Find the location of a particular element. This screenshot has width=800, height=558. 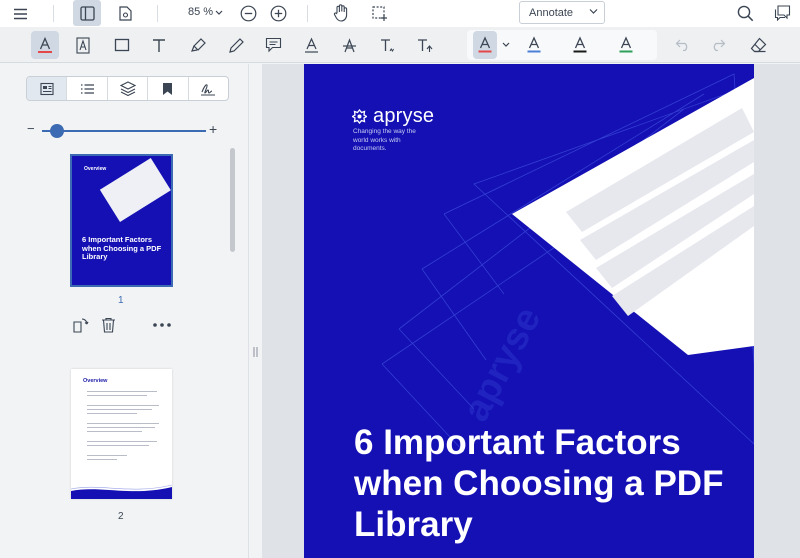

selection-icon is located at coordinates (379, 13).